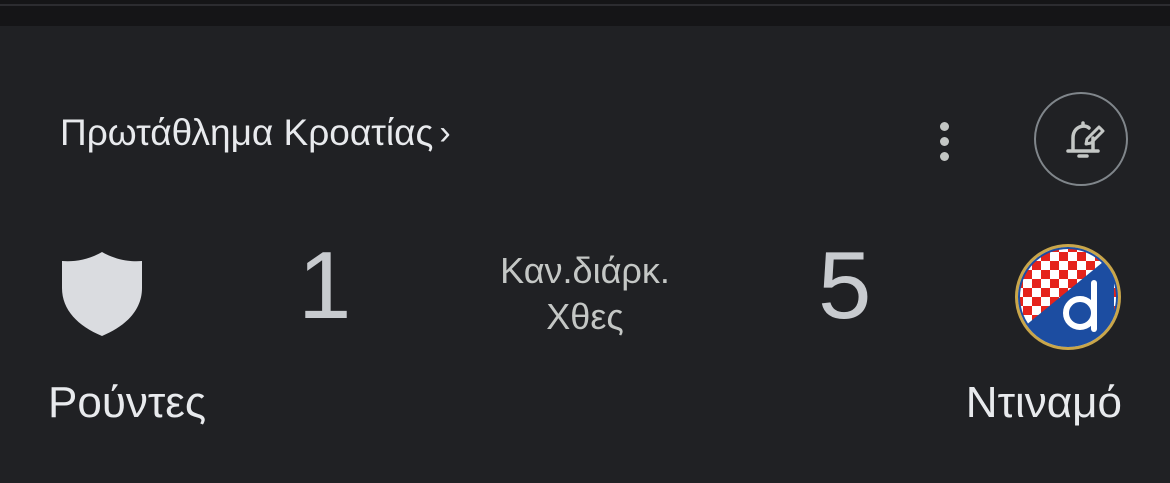 The width and height of the screenshot is (1170, 483). What do you see at coordinates (127, 403) in the screenshot?
I see `home-team-name: Ρούντες` at bounding box center [127, 403].